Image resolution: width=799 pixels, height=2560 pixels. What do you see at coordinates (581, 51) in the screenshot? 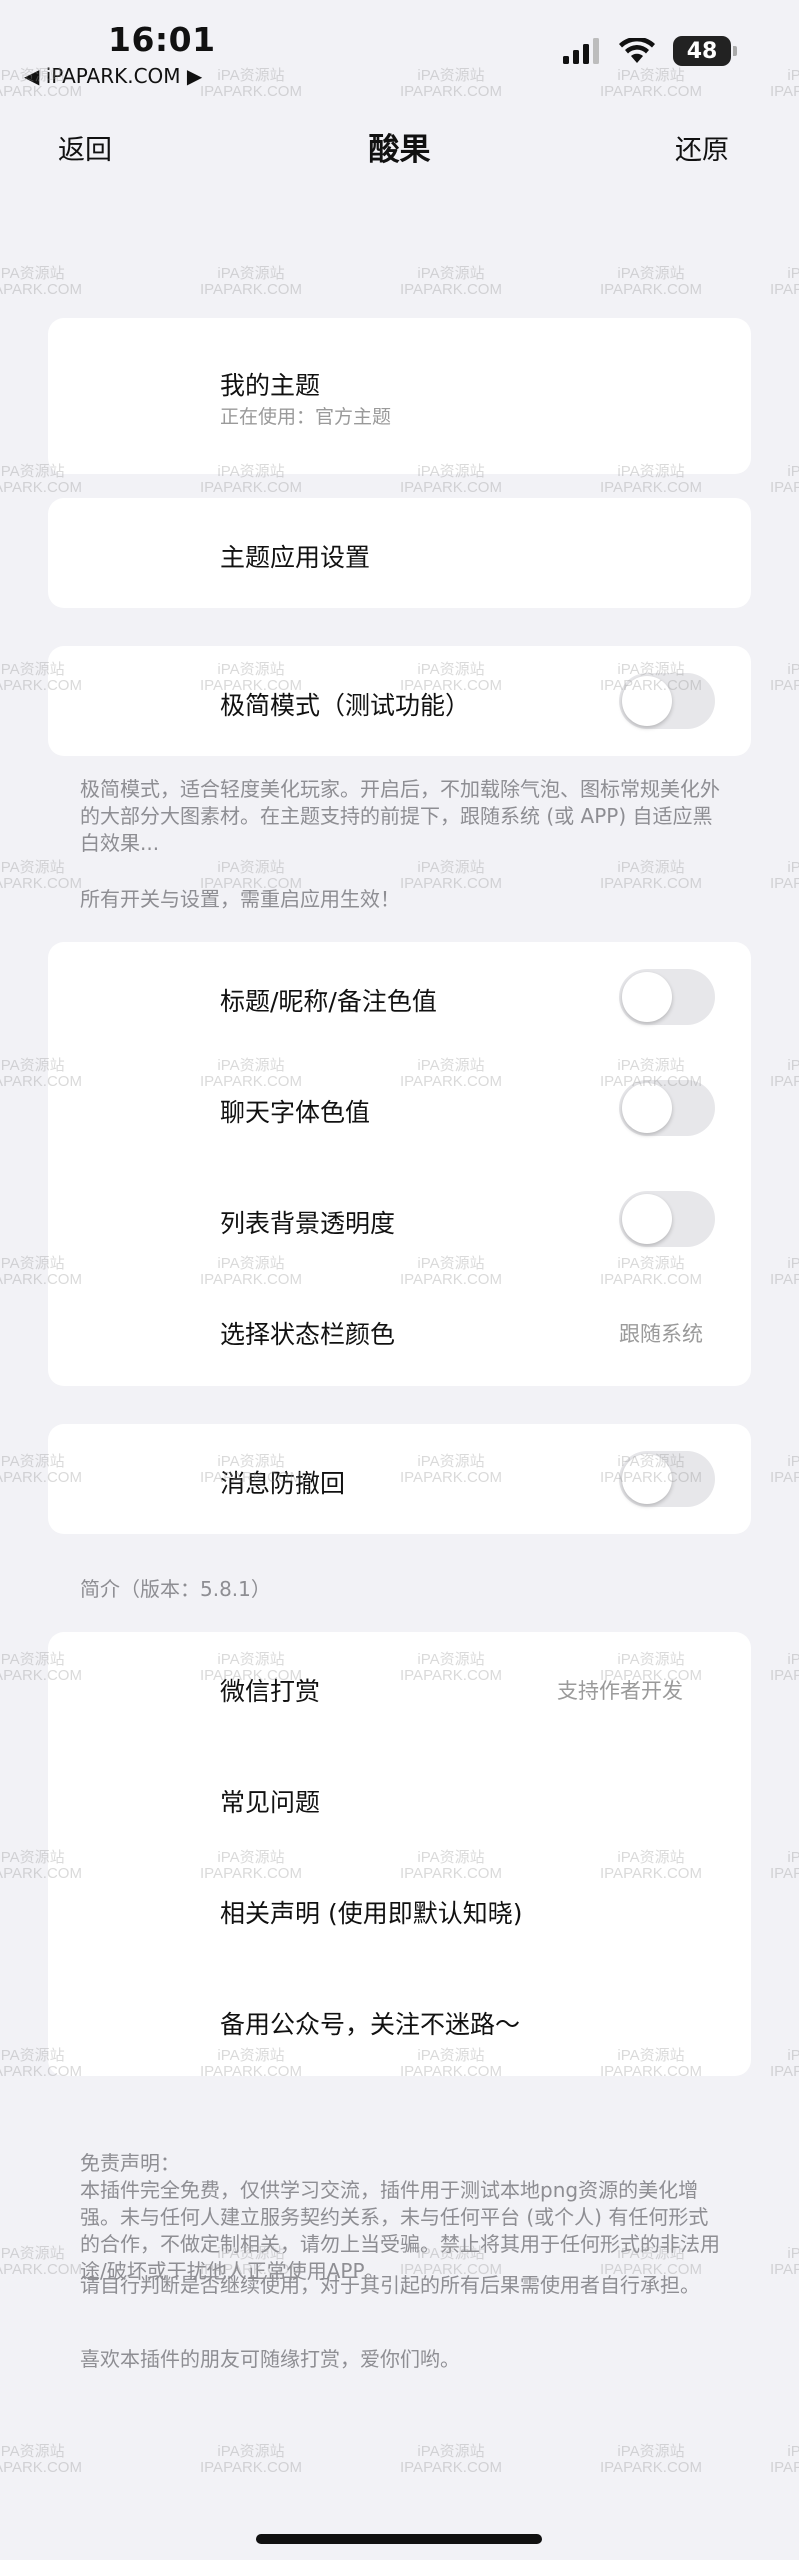
I see `cellular-signal-icon` at bounding box center [581, 51].